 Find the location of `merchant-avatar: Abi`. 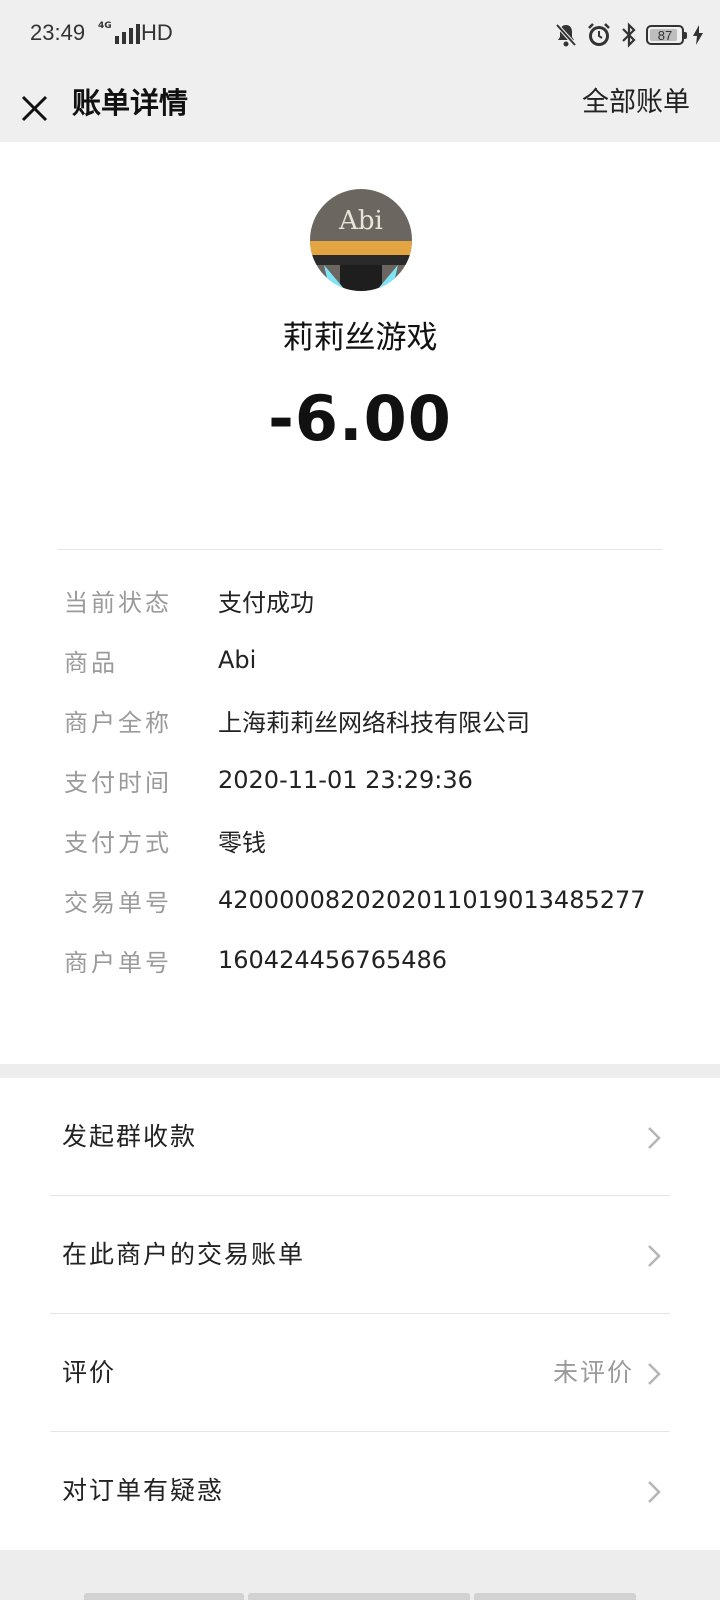

merchant-avatar: Abi is located at coordinates (361, 240).